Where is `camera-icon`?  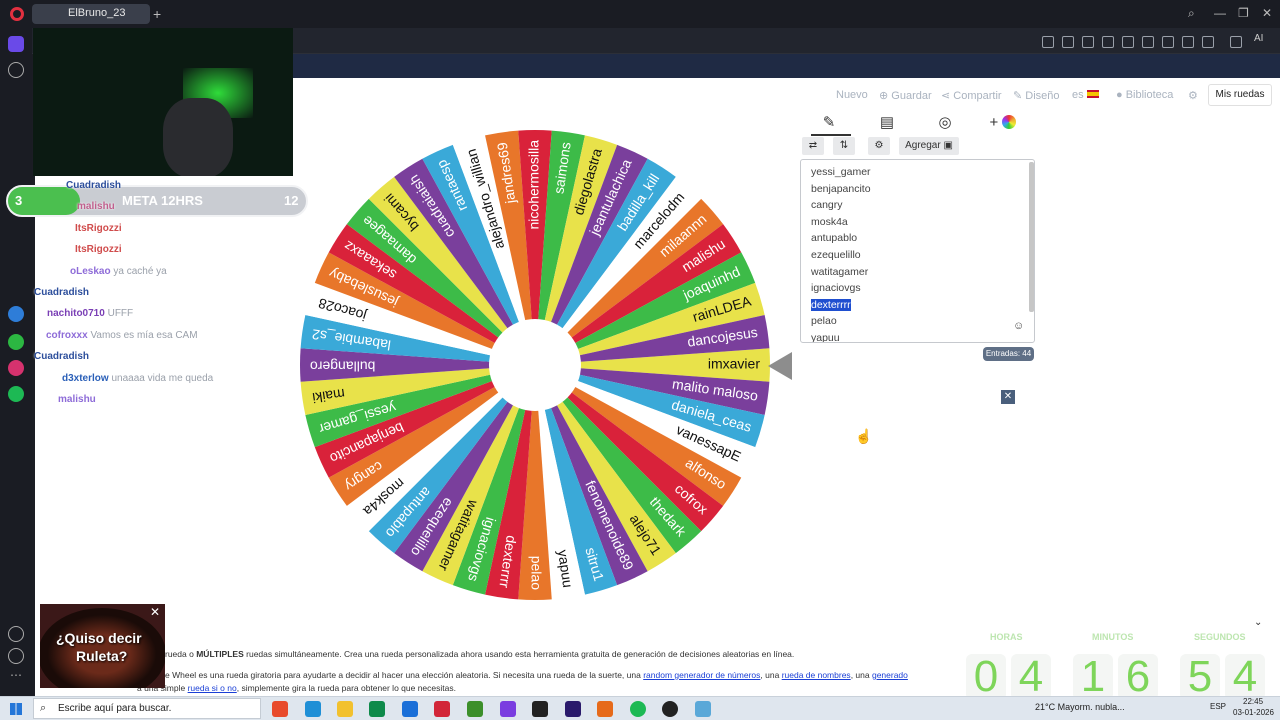
camera-icon is located at coordinates (1088, 42).